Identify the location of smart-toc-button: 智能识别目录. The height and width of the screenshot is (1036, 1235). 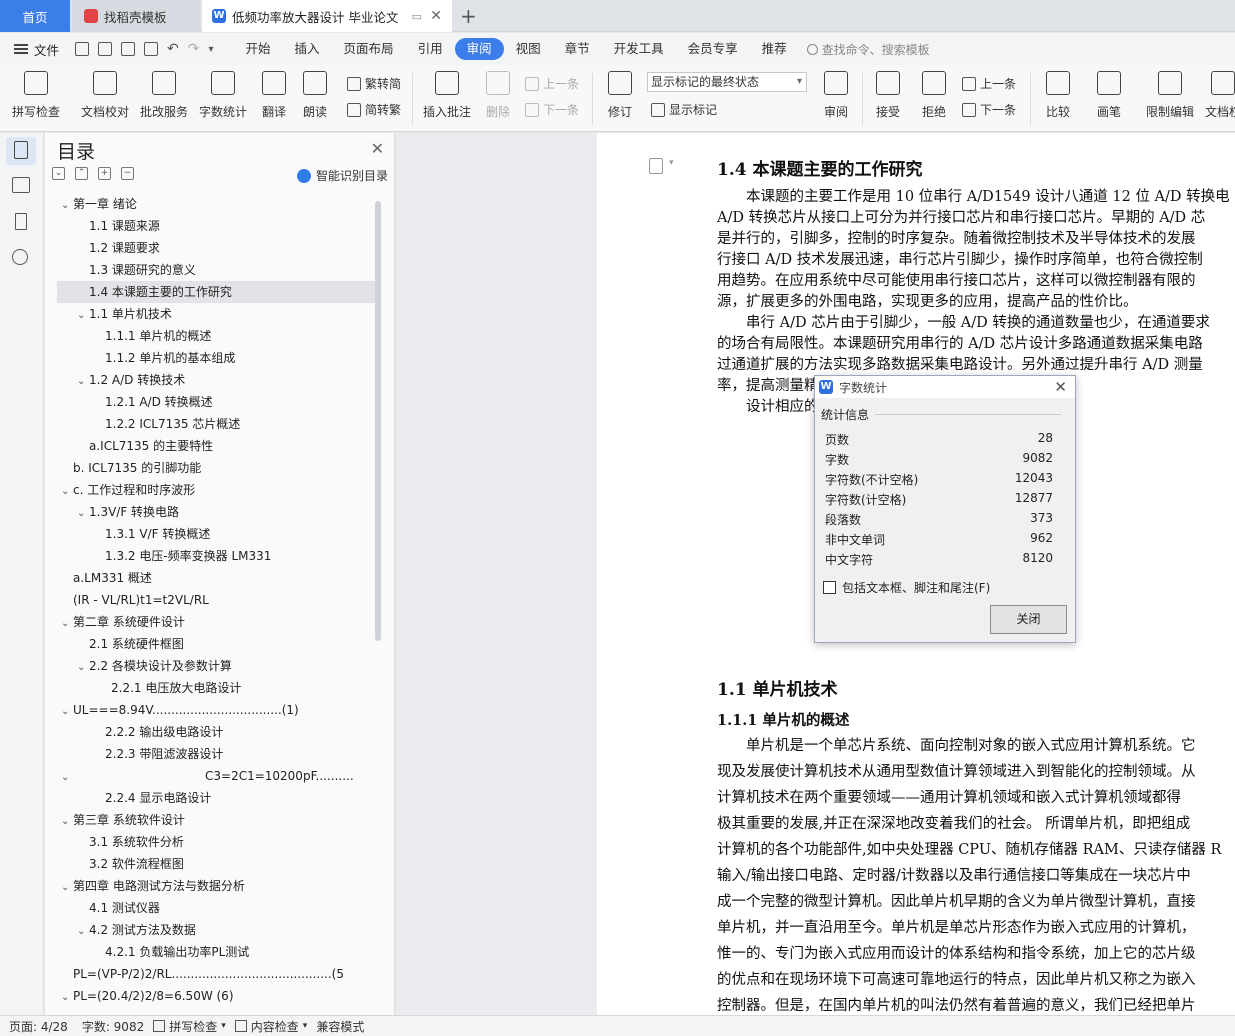
(342, 175).